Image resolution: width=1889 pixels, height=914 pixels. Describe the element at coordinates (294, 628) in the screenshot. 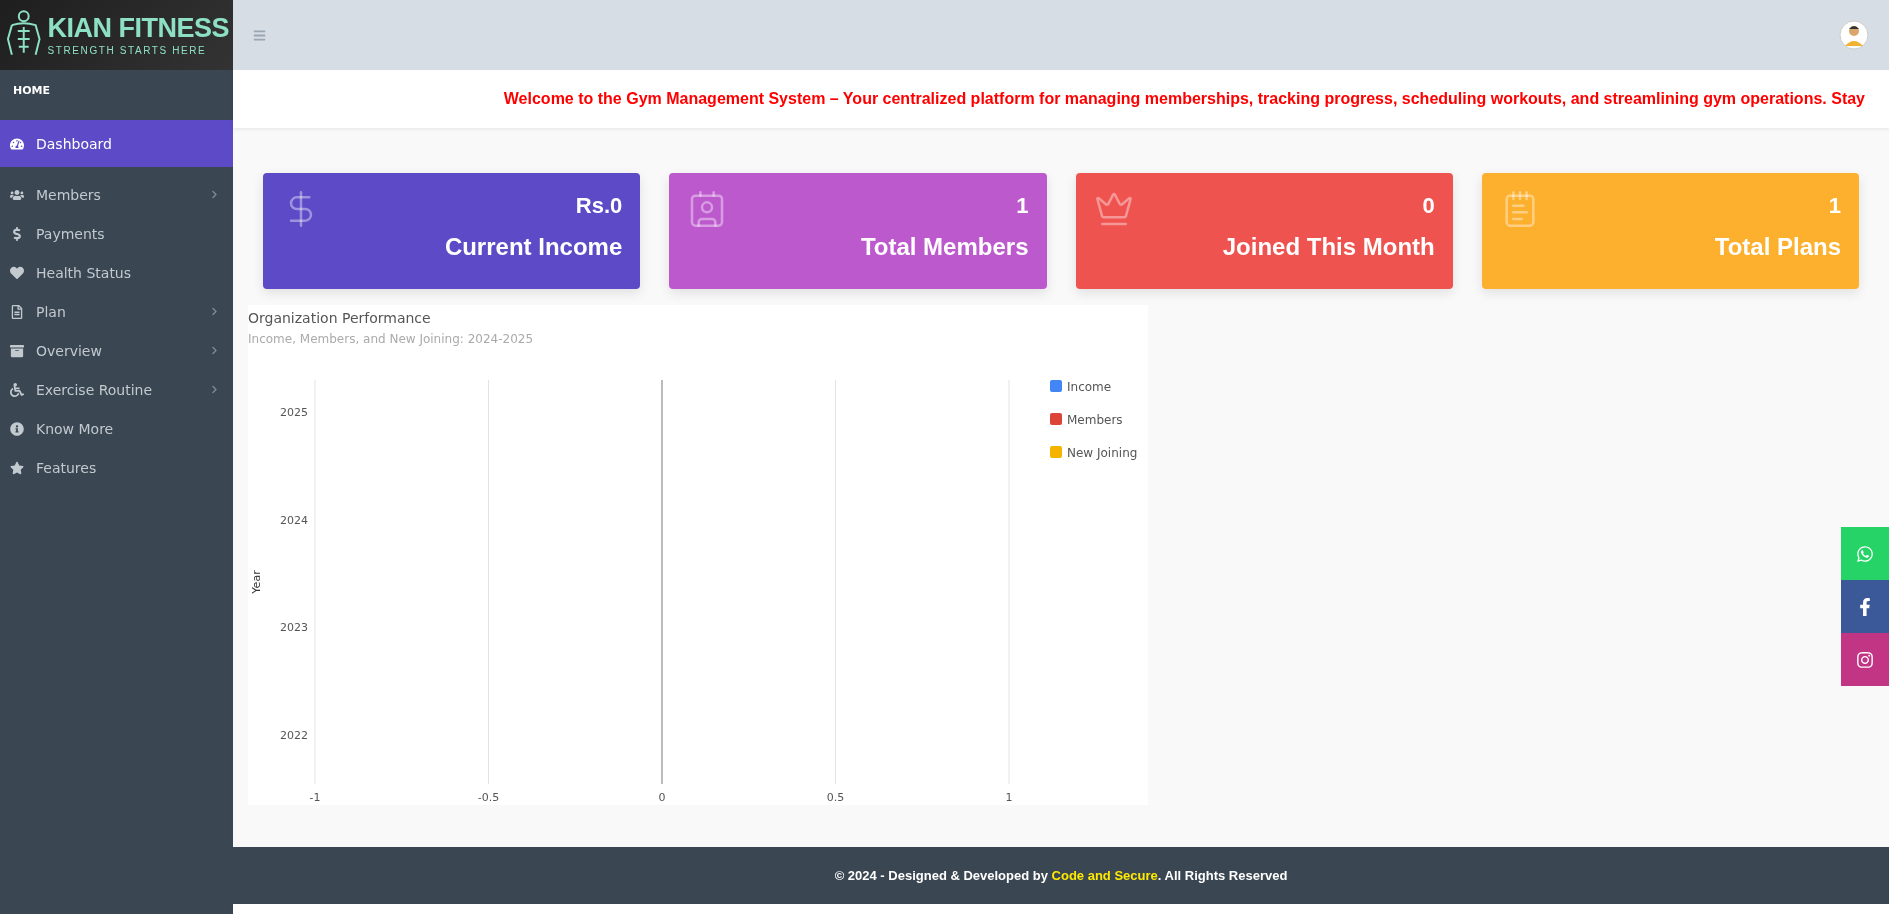

I see `axis-tick-label: 2023` at that location.